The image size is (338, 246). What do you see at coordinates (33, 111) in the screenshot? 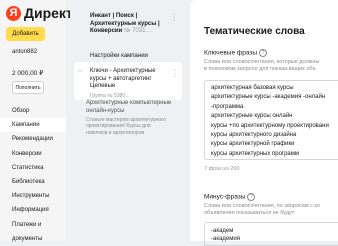
I see `sidebar-item-overview: Обзор` at bounding box center [33, 111].